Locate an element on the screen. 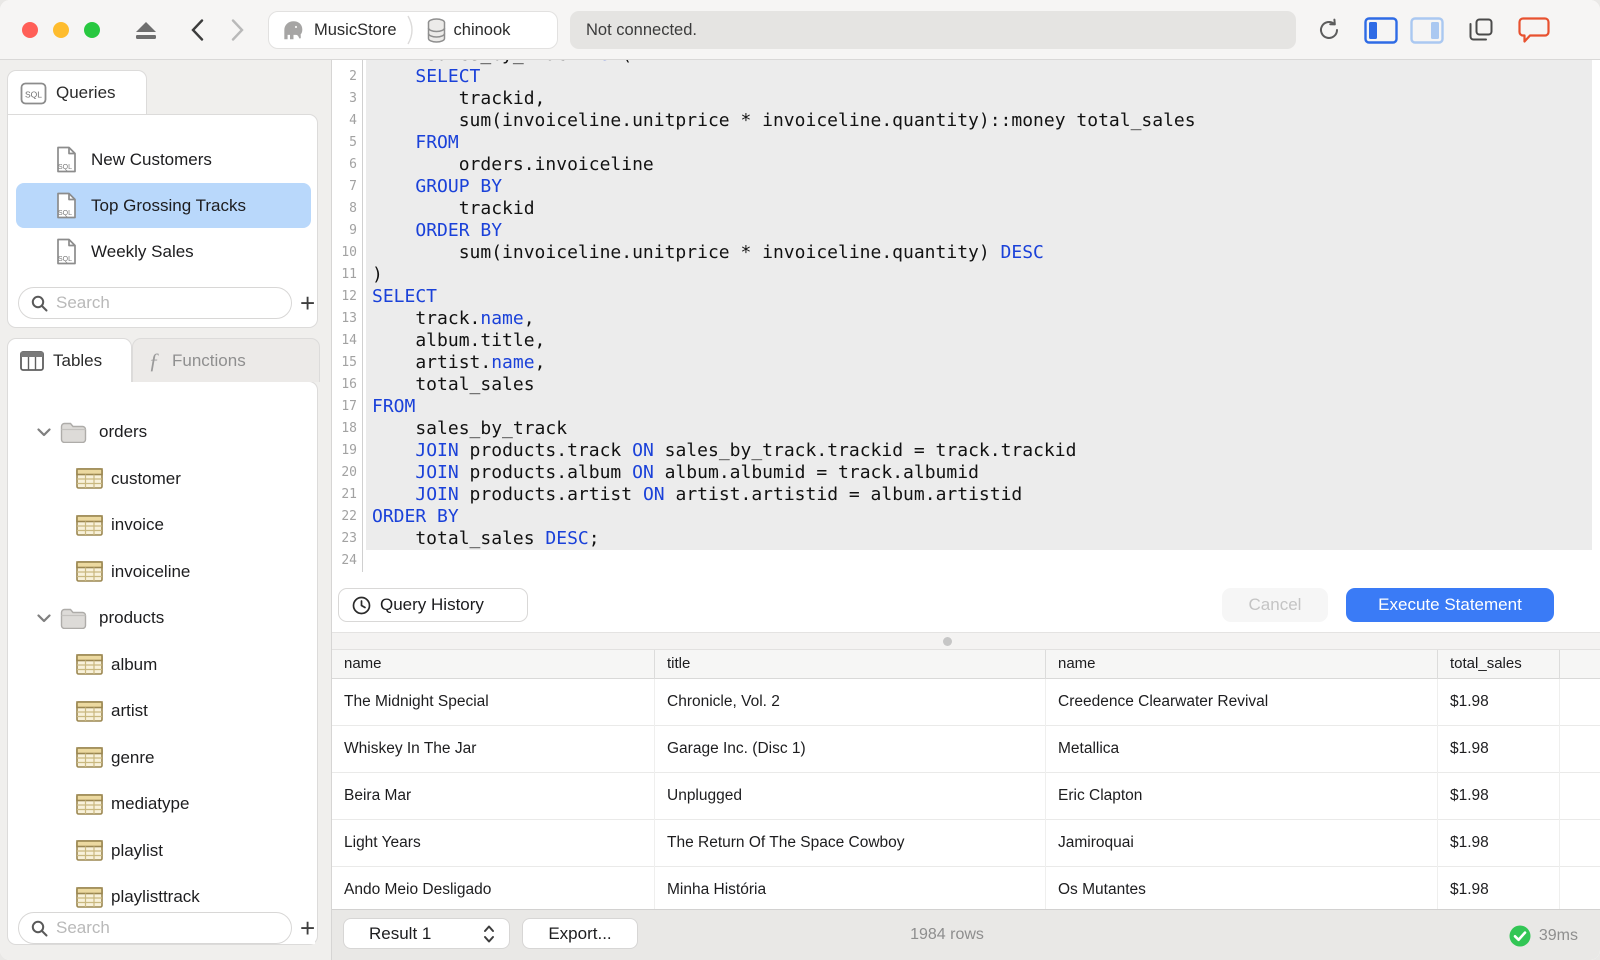 Image resolution: width=1600 pixels, height=960 pixels. table-cell: Minha História is located at coordinates (850, 890).